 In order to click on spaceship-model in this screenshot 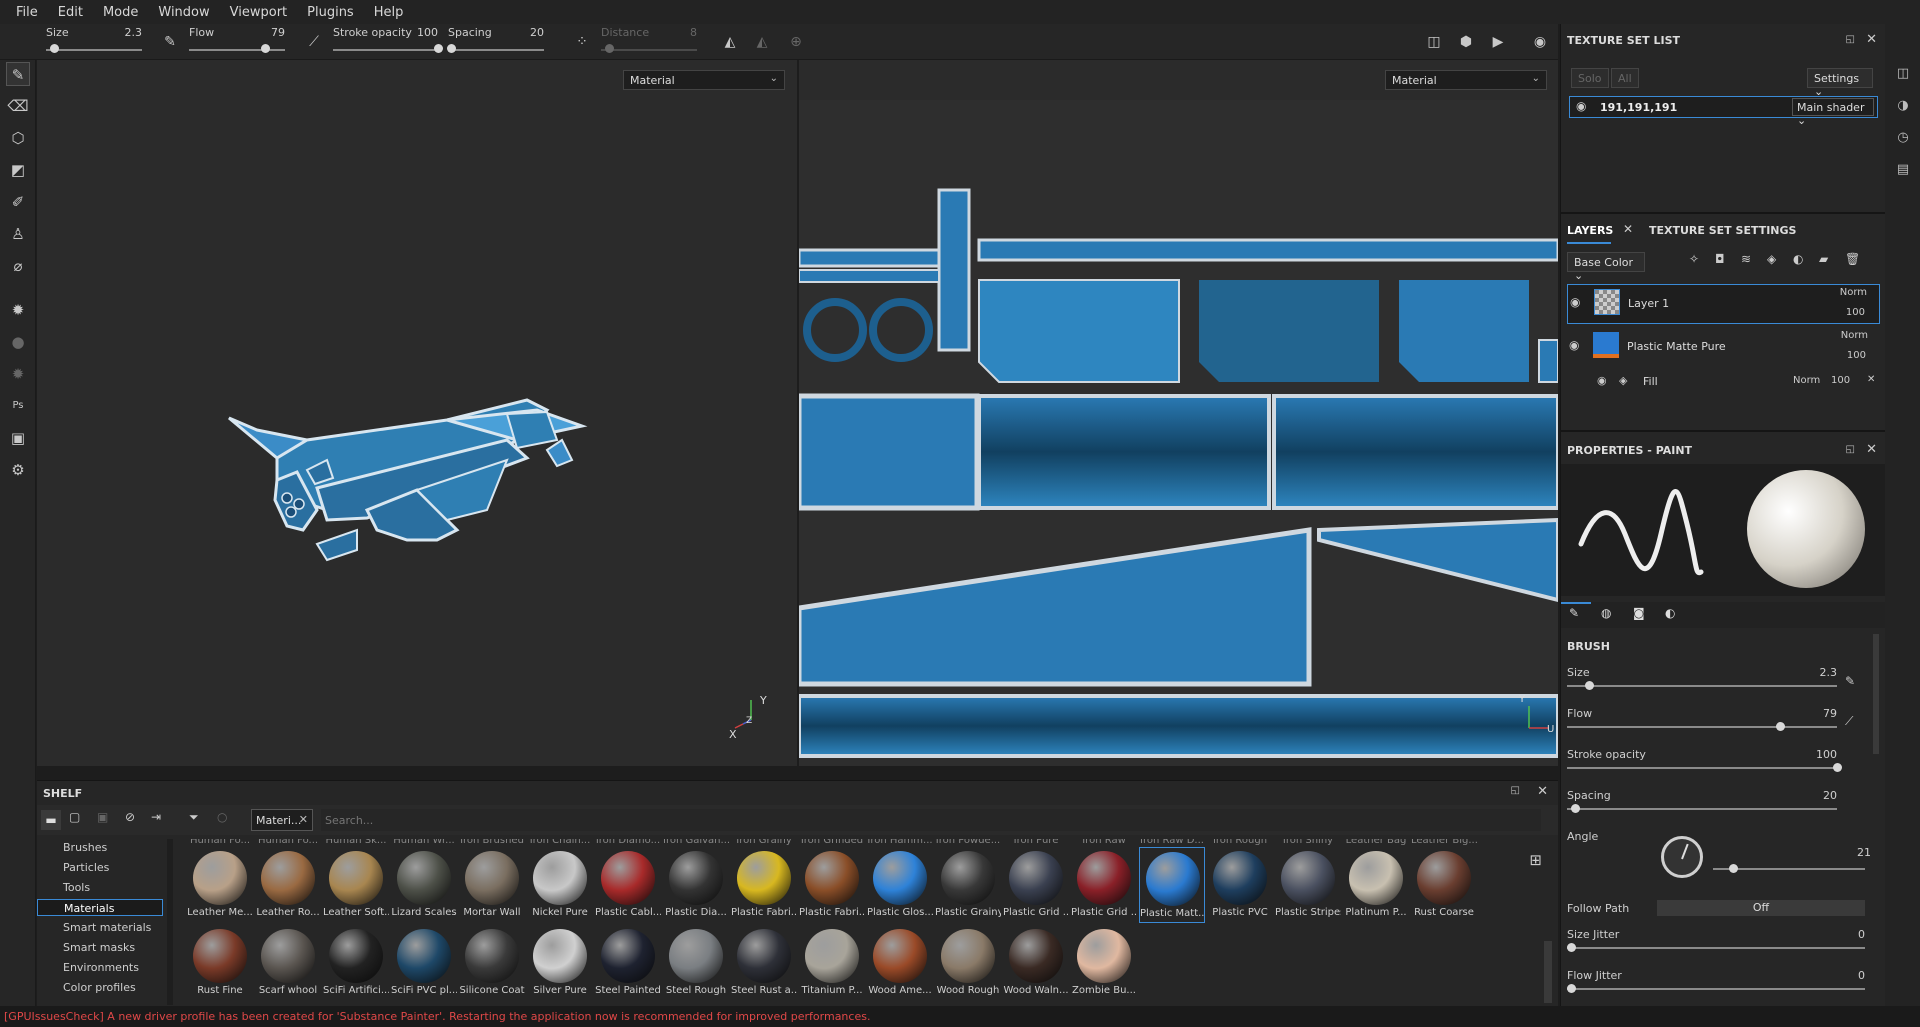, I will do `click(457, 490)`.